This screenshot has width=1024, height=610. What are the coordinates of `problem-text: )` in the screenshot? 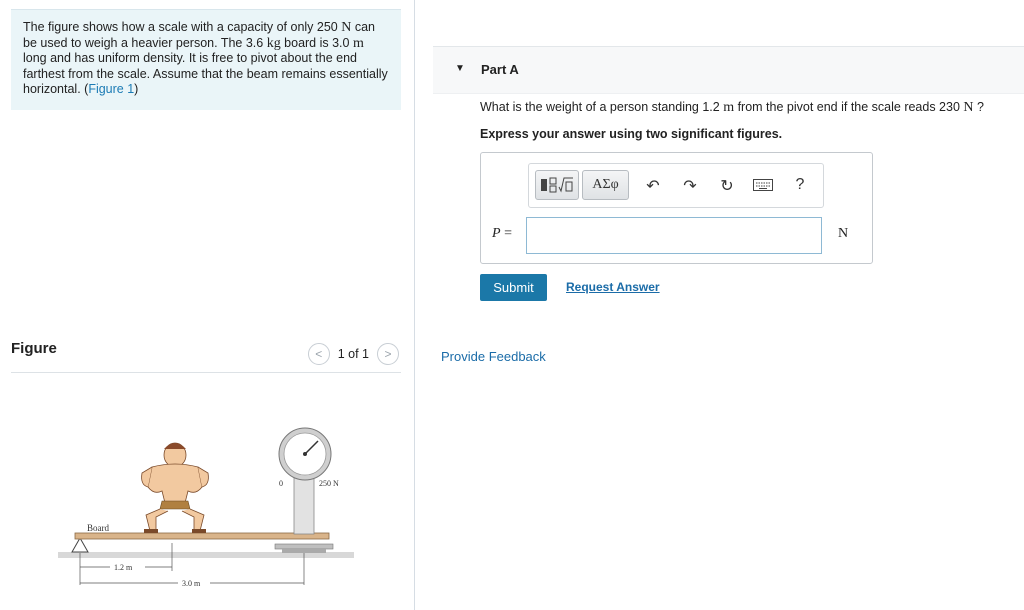 It's located at (136, 89).